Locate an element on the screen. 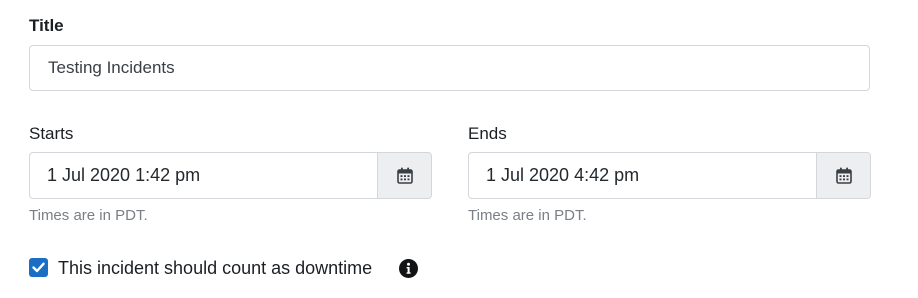 The image size is (918, 298). ends-date-group is located at coordinates (669, 175).